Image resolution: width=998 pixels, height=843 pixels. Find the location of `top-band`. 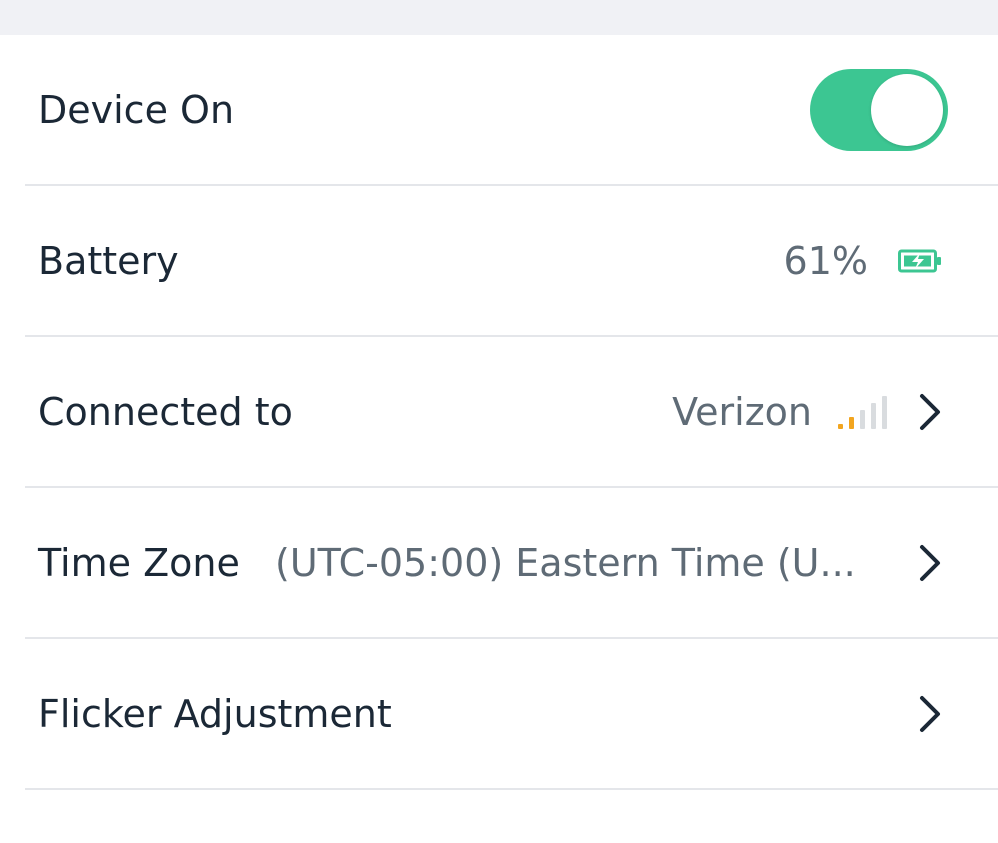

top-band is located at coordinates (499, 17).